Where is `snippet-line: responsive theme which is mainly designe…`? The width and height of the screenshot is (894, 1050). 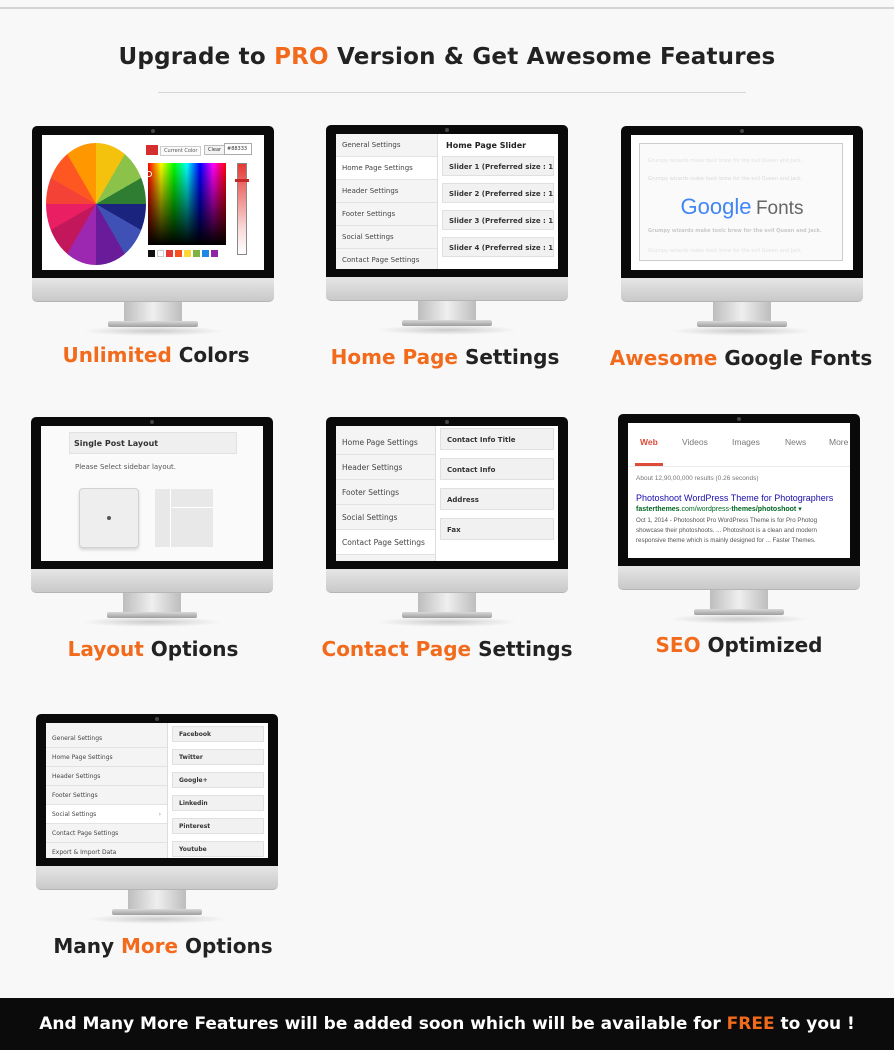 snippet-line: responsive theme which is mainly designe… is located at coordinates (726, 540).